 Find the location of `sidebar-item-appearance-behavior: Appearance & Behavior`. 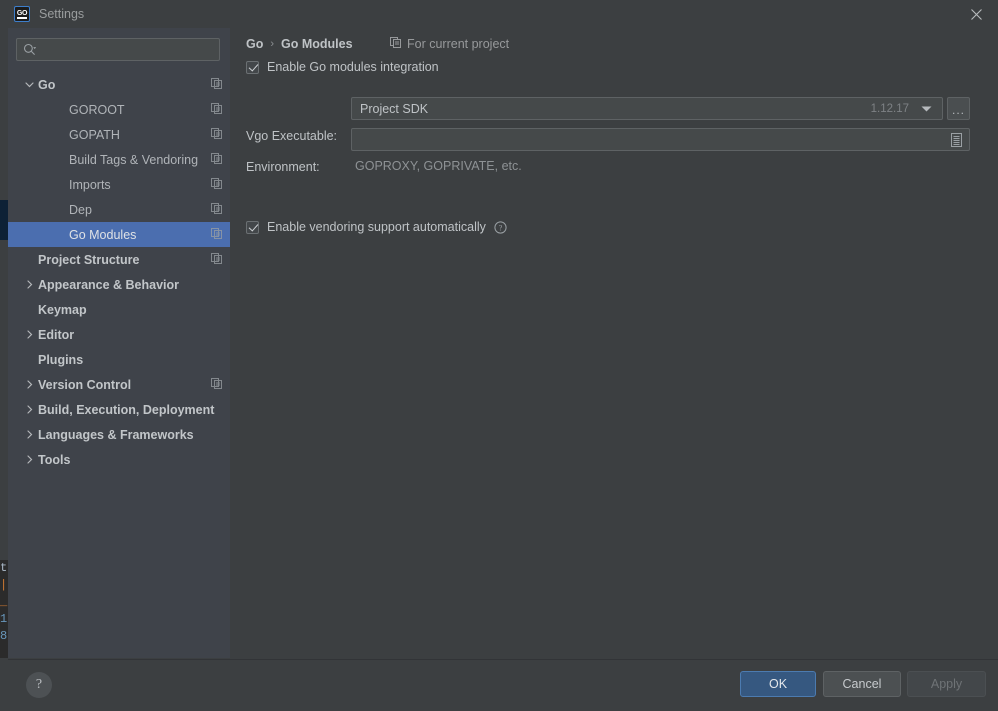

sidebar-item-appearance-behavior: Appearance & Behavior is located at coordinates (119, 284).